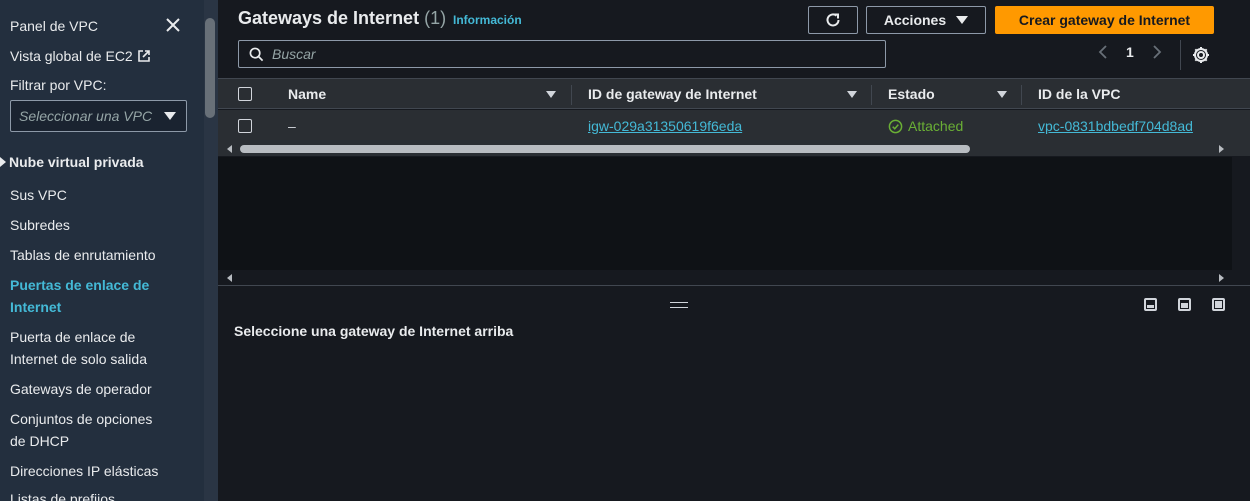 Image resolution: width=1250 pixels, height=501 pixels. Describe the element at coordinates (256, 54) in the screenshot. I see `search-icon` at that location.